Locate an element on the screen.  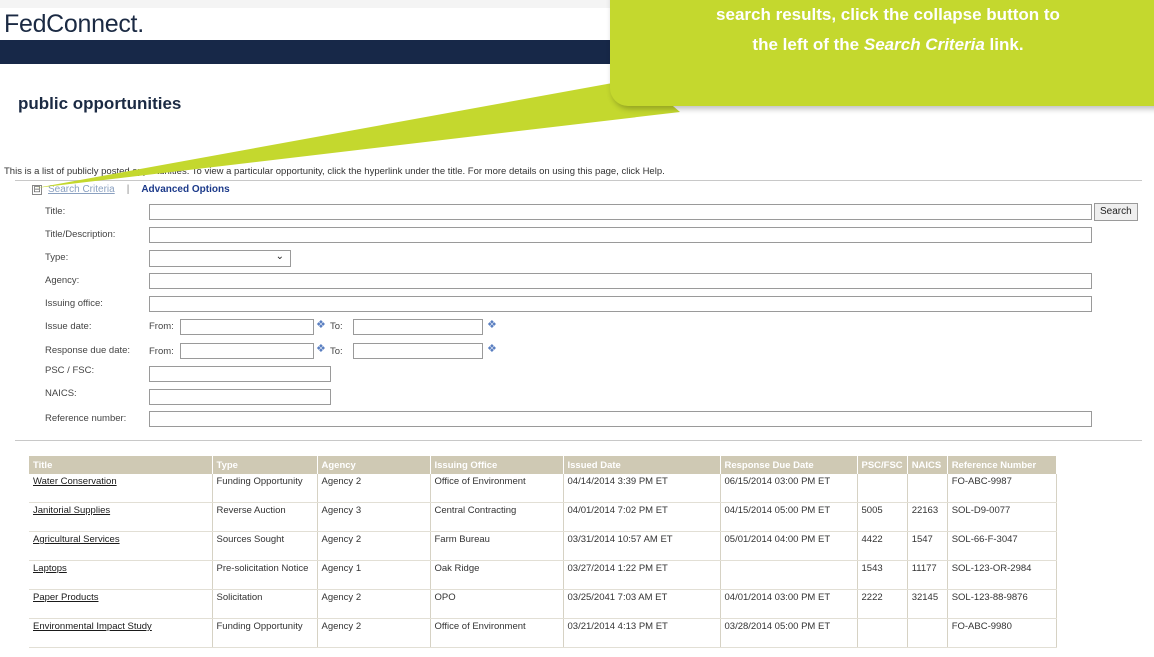
opportunity-link: Agricultural Services is located at coordinates (76, 539).